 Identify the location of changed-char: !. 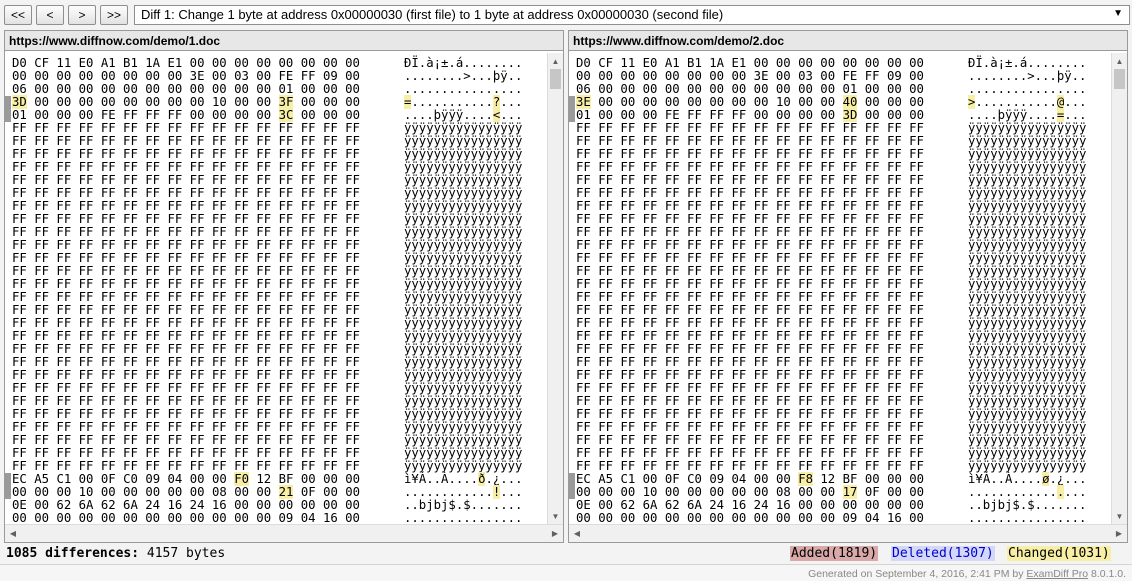
(496, 492).